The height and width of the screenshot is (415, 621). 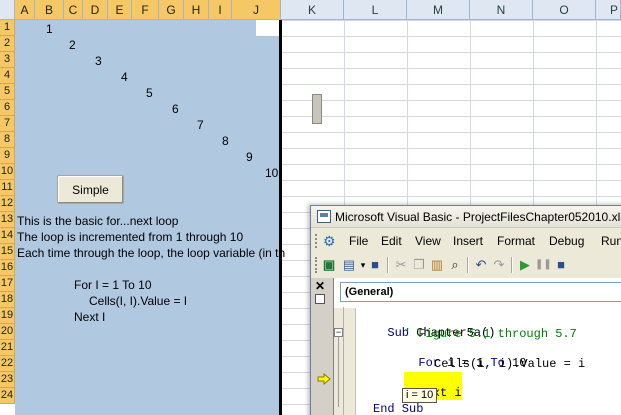 I want to click on row-header-9: 9, so click(x=7, y=156).